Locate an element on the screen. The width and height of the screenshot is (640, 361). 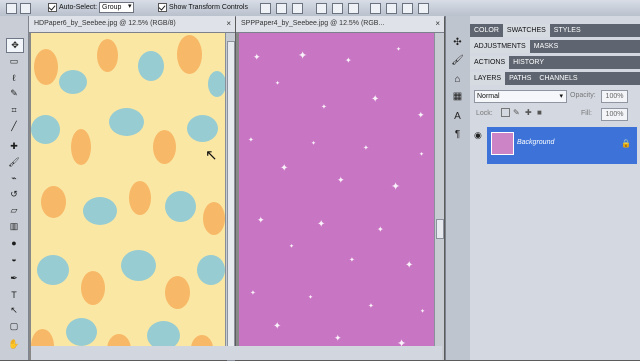
tool-preset-icon is located at coordinates (25, 8).